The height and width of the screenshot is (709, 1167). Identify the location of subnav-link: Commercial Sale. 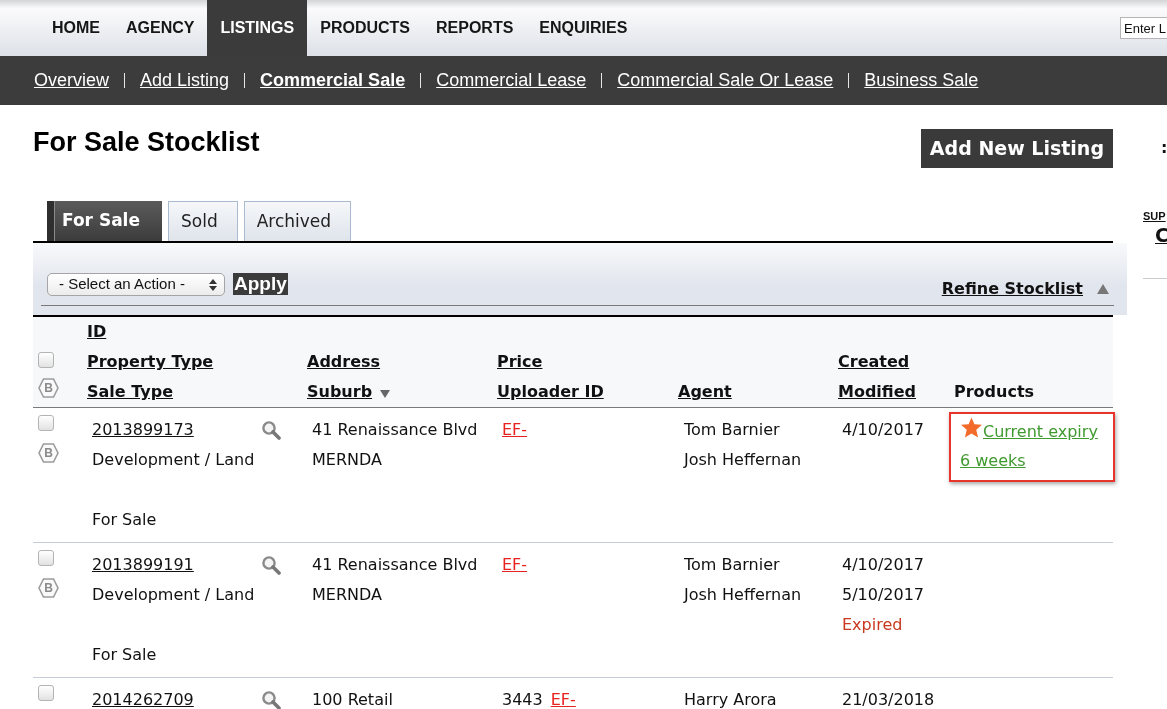
(333, 80).